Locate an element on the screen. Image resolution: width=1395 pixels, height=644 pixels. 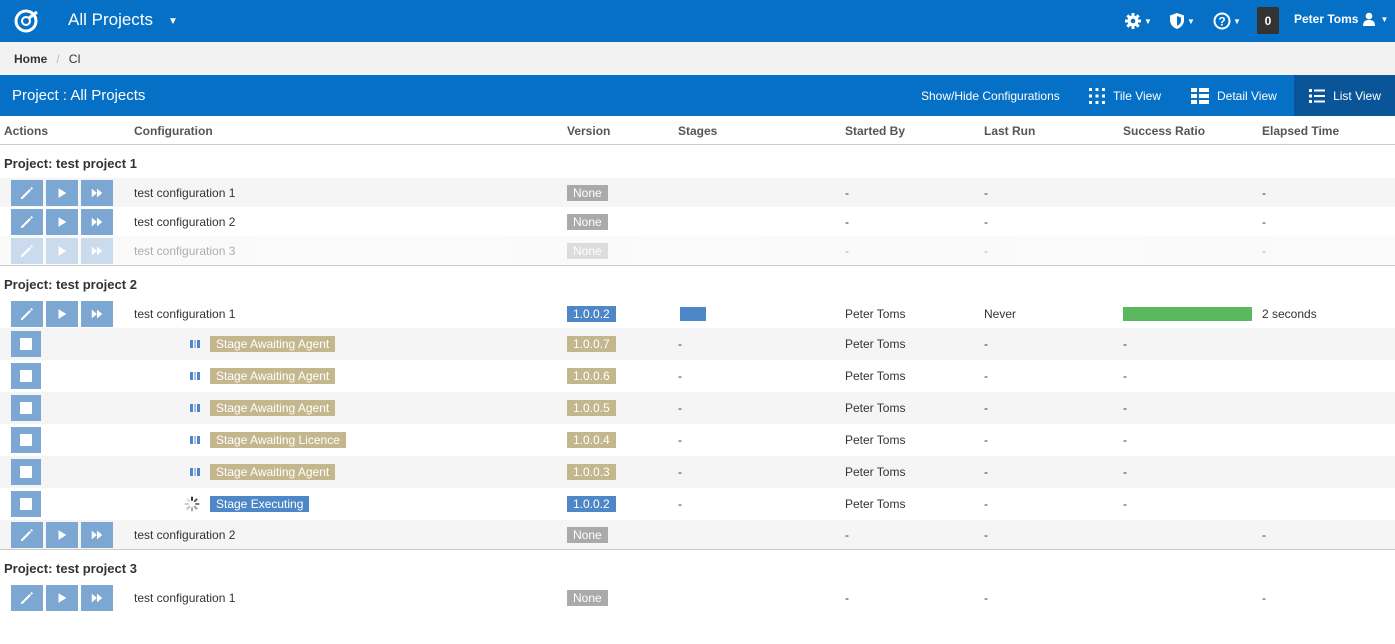
list-view-button: List View is located at coordinates (1344, 95).